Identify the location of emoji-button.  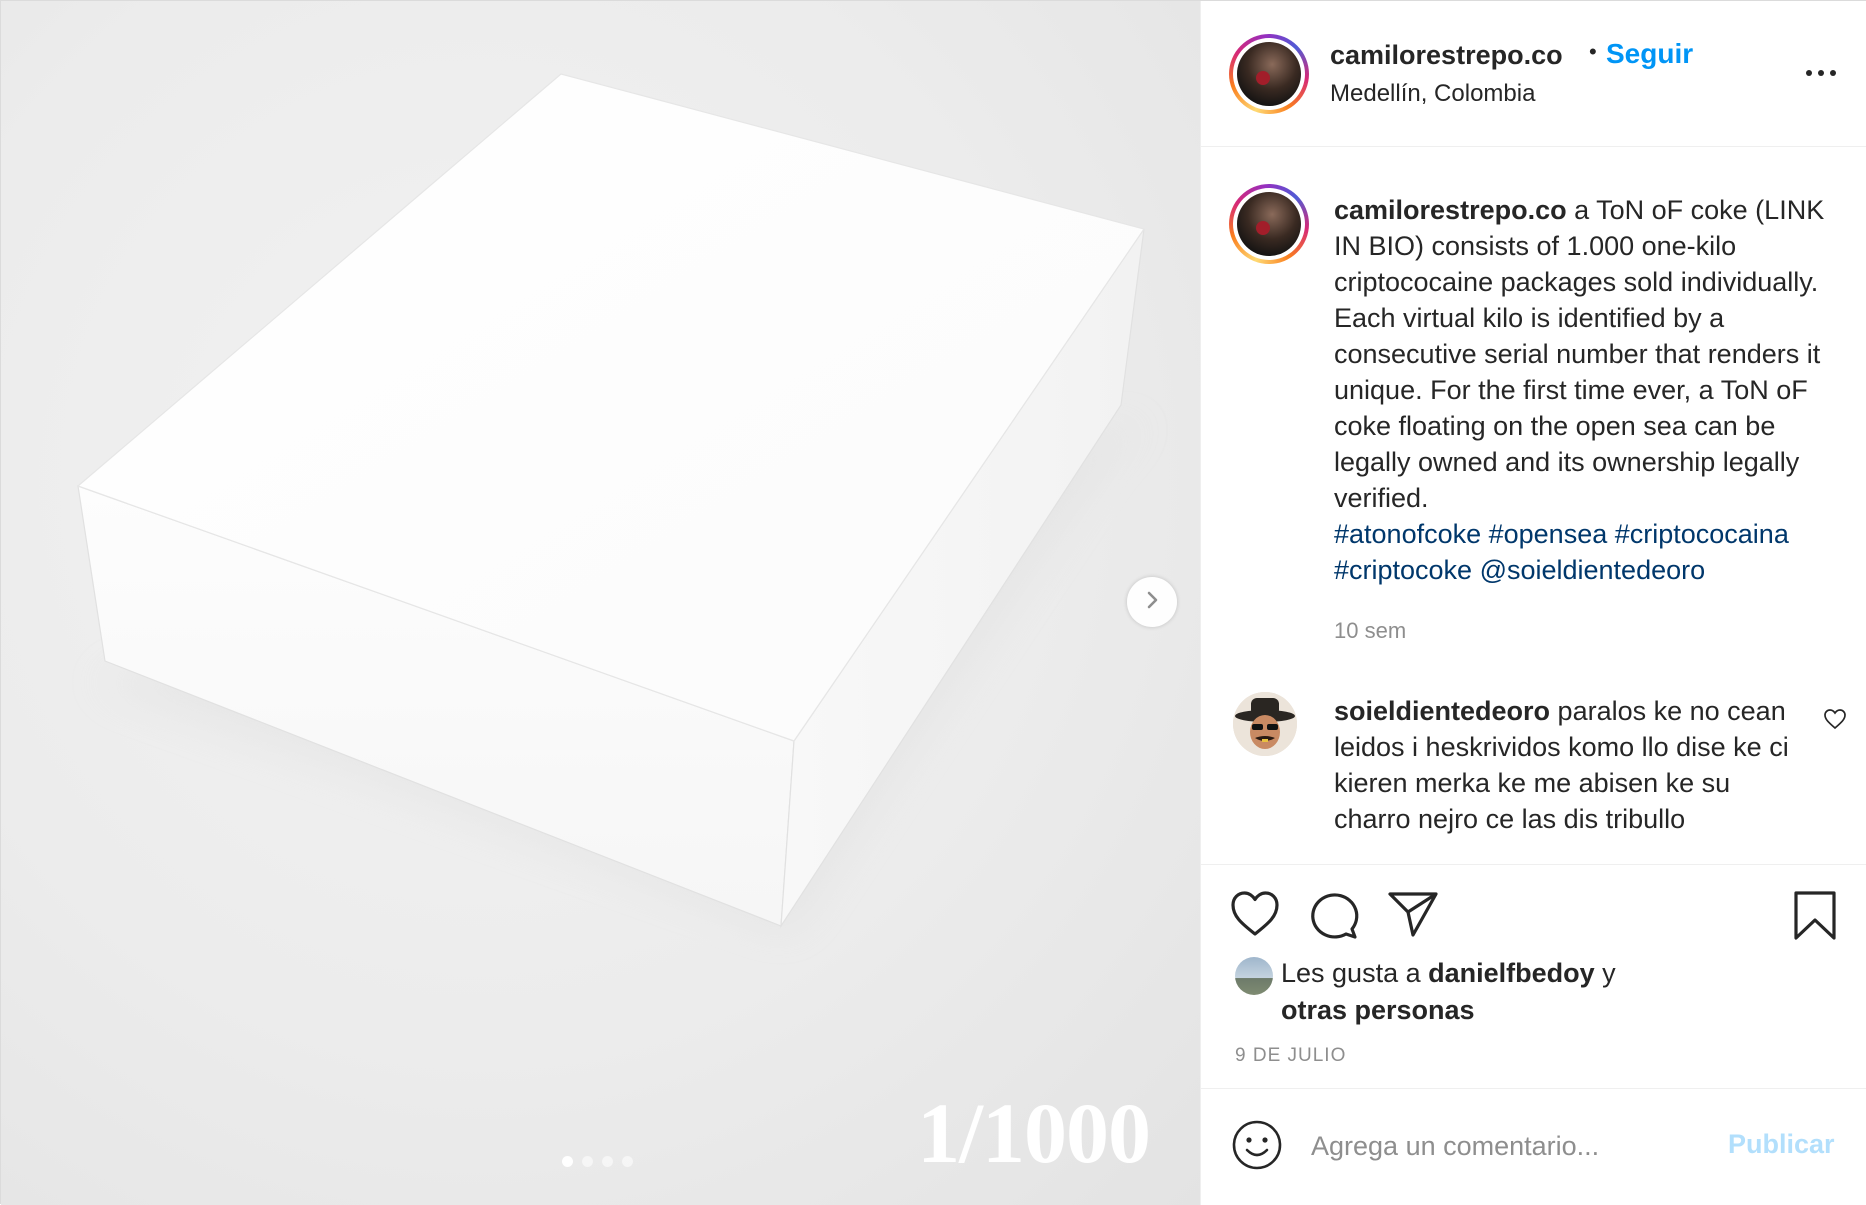
(1257, 1147).